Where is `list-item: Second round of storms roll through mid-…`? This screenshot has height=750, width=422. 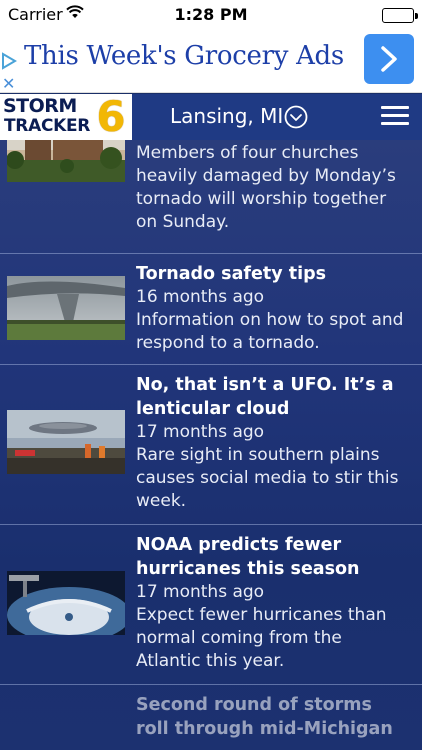
list-item: Second round of storms roll through mid-… is located at coordinates (211, 717).